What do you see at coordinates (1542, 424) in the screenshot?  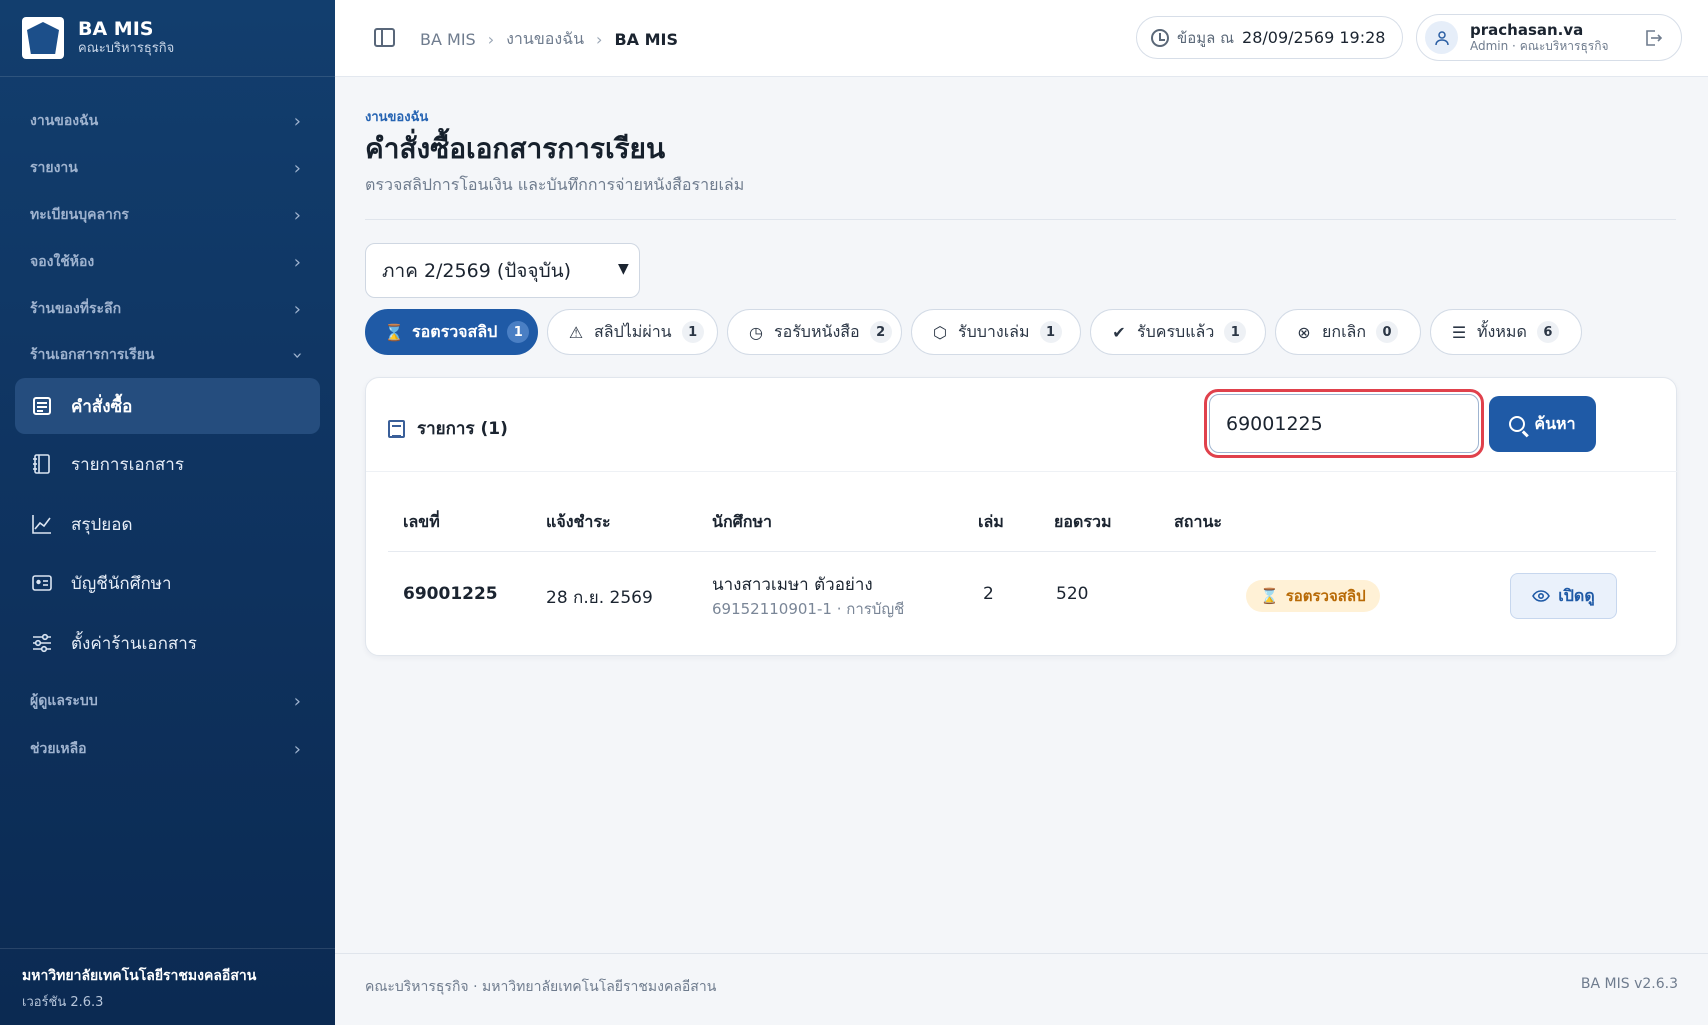 I see `search-button: ค้นหา` at bounding box center [1542, 424].